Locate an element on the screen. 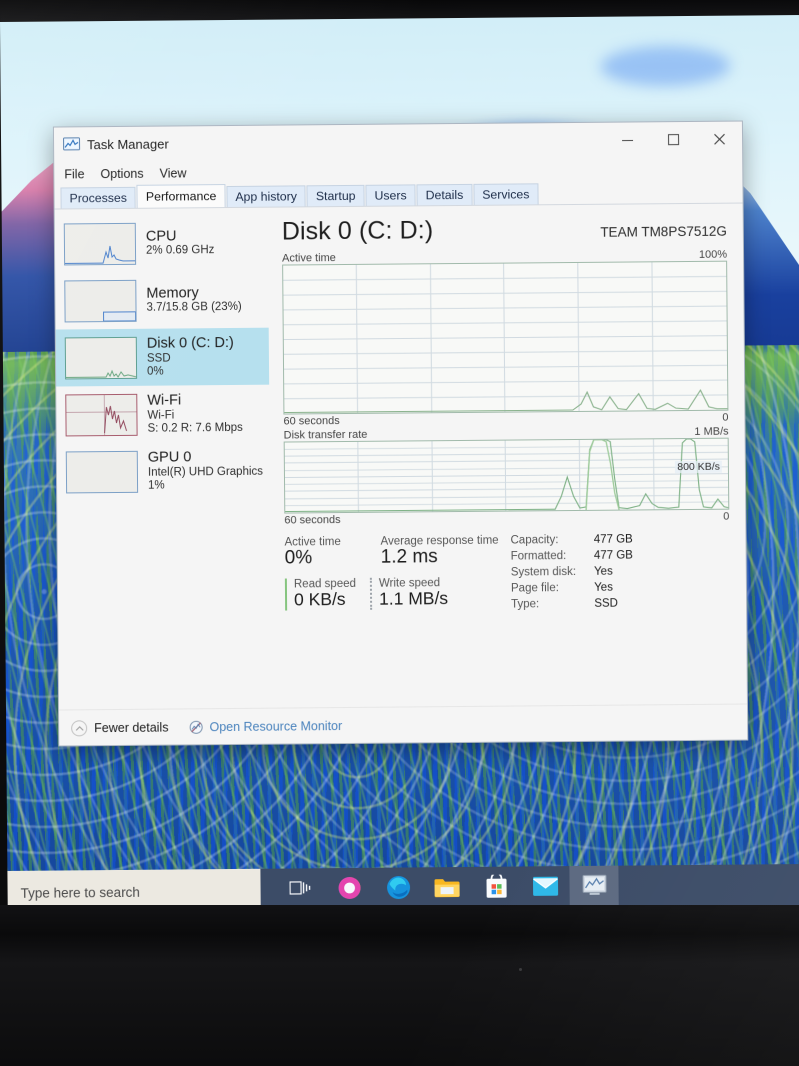 Image resolution: width=799 pixels, height=1066 pixels. transfer-rate-tooltip: 800 KB/s is located at coordinates (698, 467).